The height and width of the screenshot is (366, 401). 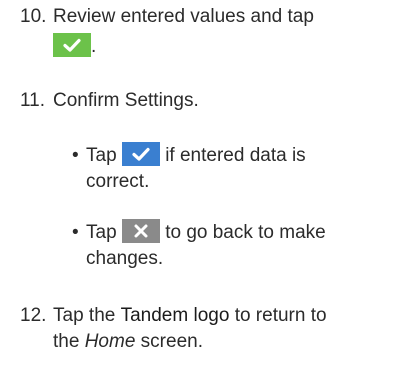 What do you see at coordinates (183, 16) in the screenshot?
I see `step-text: Review entered values and tap` at bounding box center [183, 16].